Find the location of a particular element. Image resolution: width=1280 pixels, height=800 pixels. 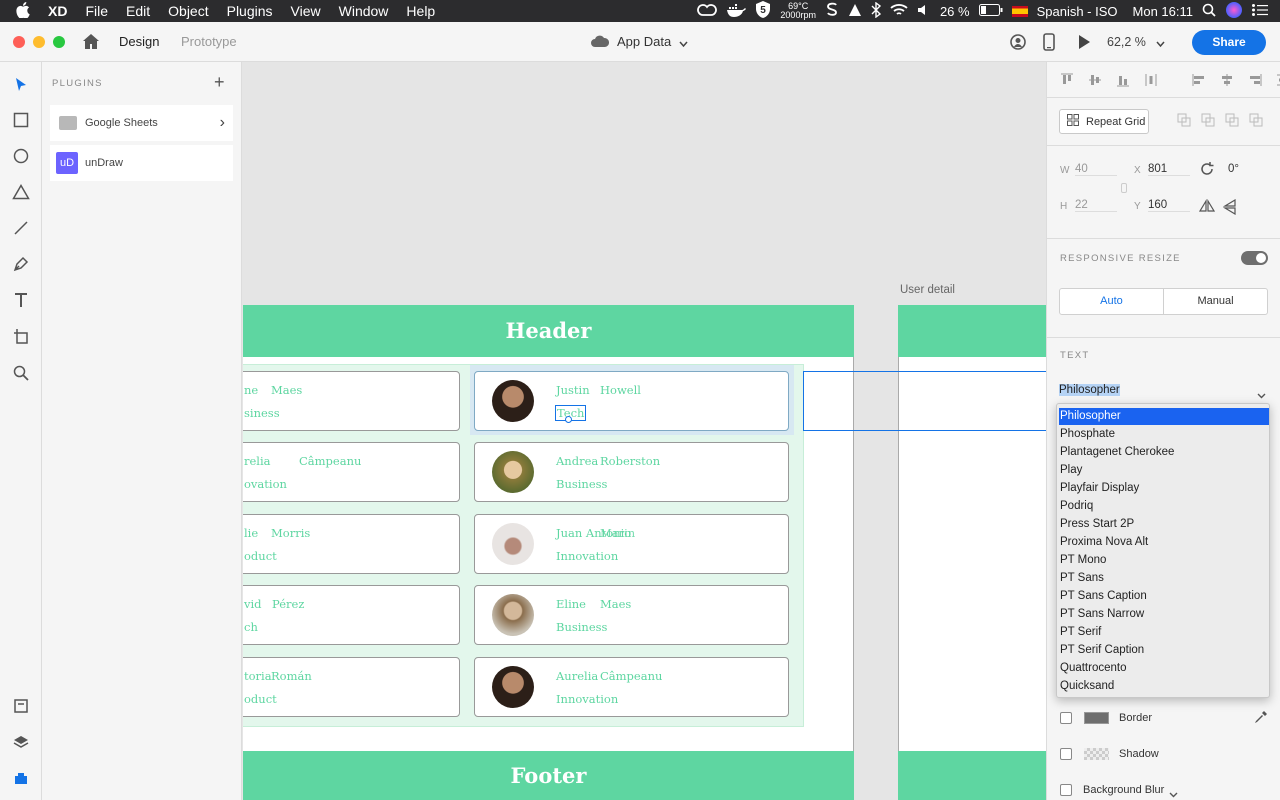

menu-file: File is located at coordinates (96, 11).